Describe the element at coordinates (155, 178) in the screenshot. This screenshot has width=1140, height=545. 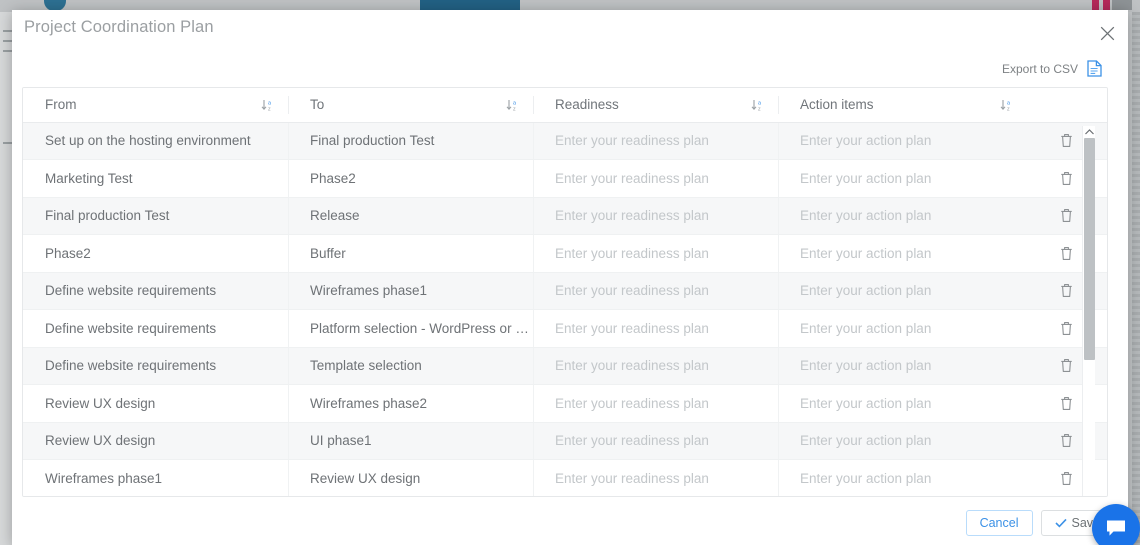
I see `cell-from: Marketing Test` at that location.